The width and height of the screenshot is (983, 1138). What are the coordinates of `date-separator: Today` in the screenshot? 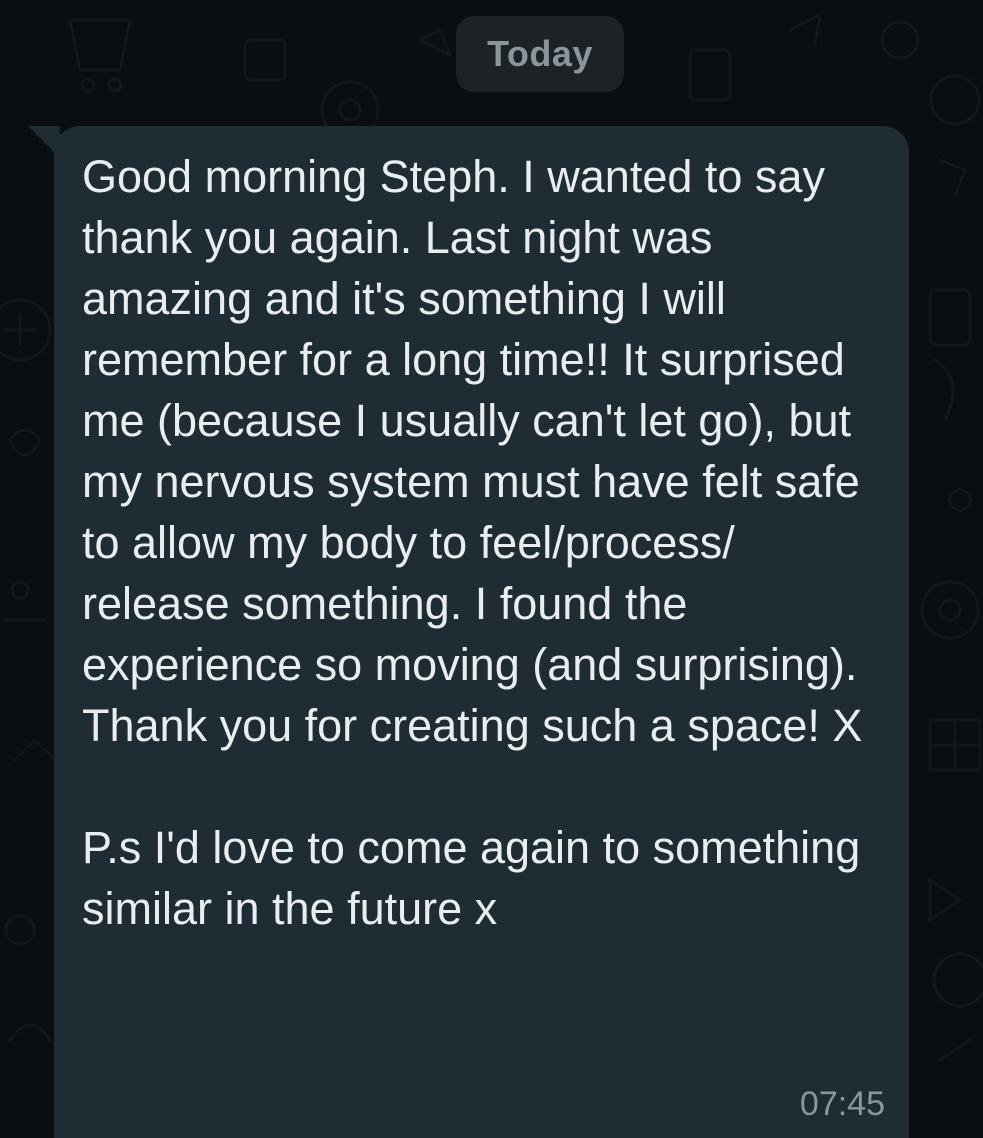 It's located at (540, 54).